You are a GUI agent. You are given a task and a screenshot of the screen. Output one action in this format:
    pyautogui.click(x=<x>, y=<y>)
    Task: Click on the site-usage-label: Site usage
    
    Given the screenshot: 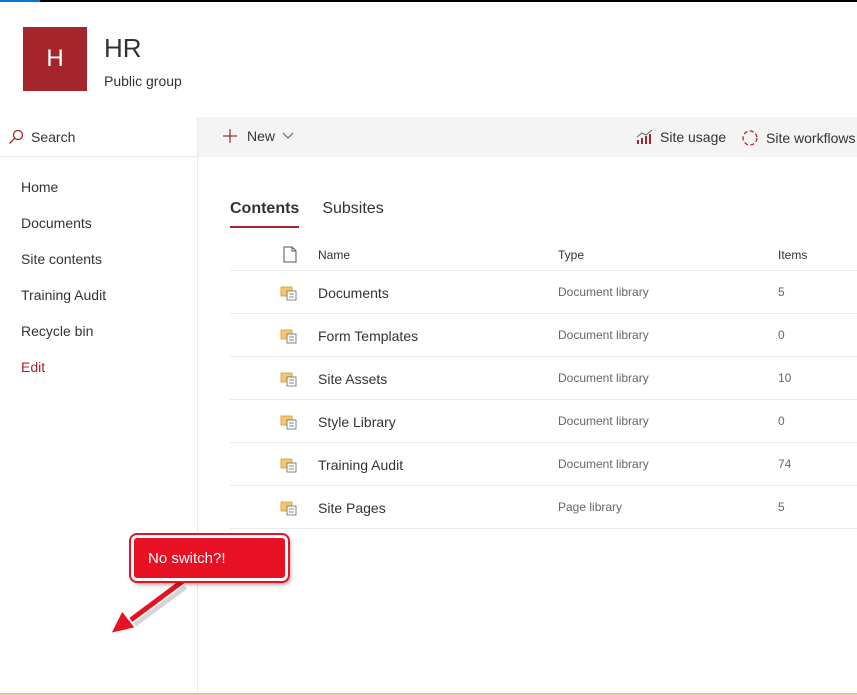 What is the action you would take?
    pyautogui.click(x=693, y=137)
    